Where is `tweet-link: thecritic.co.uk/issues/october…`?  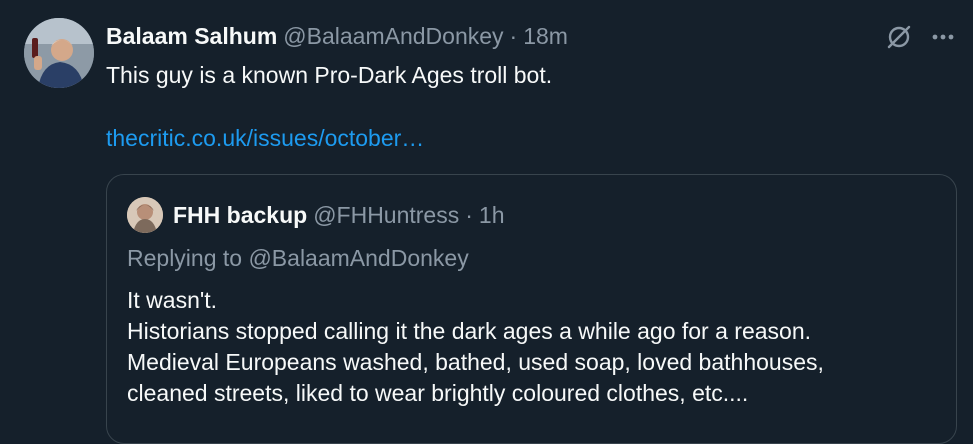 tweet-link: thecritic.co.uk/issues/october… is located at coordinates (265, 138).